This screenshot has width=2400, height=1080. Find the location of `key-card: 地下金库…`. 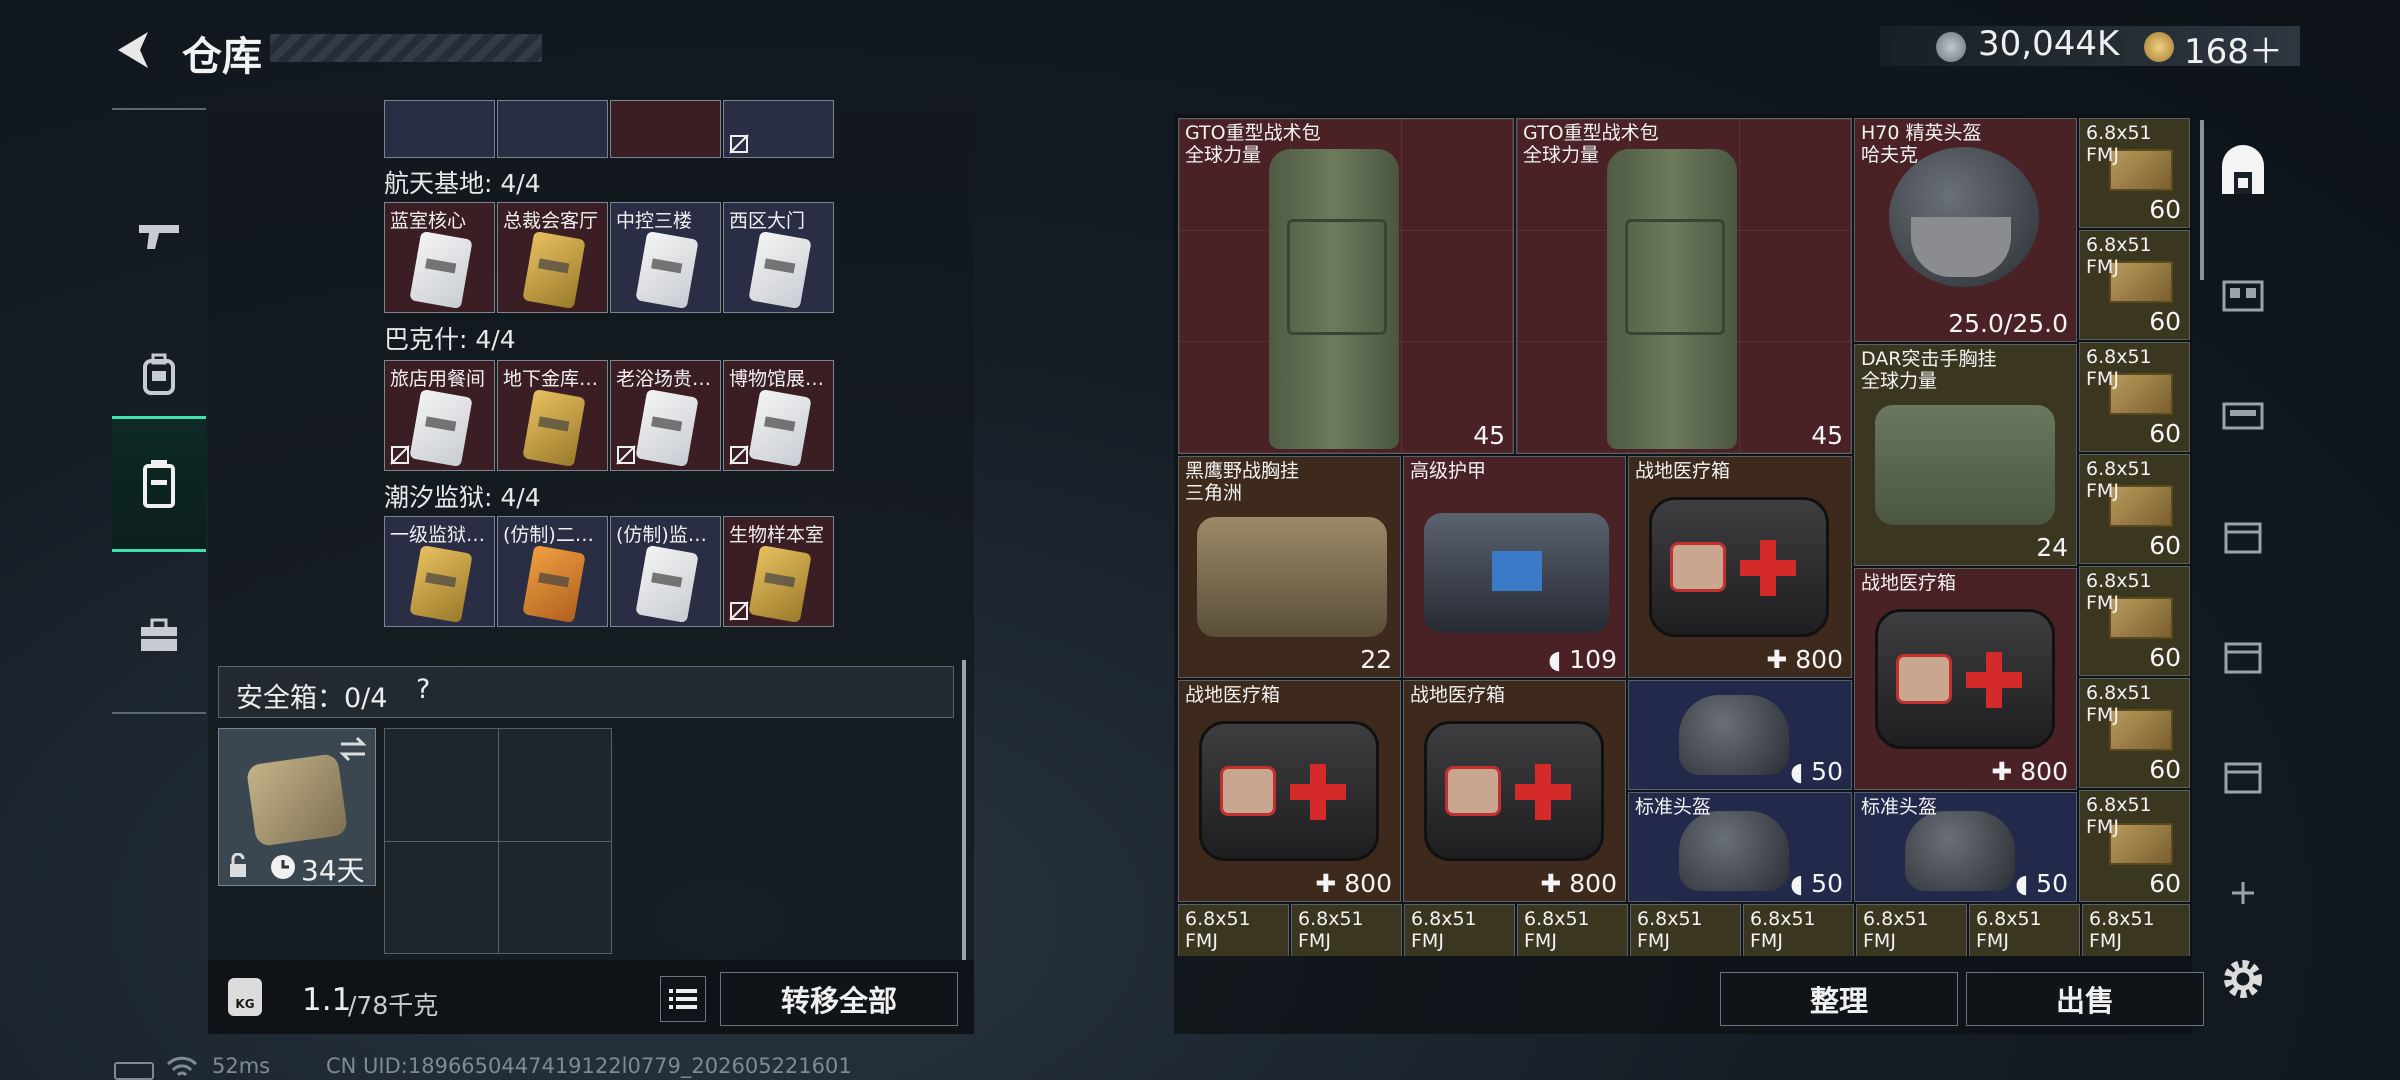

key-card: 地下金库… is located at coordinates (552, 415).